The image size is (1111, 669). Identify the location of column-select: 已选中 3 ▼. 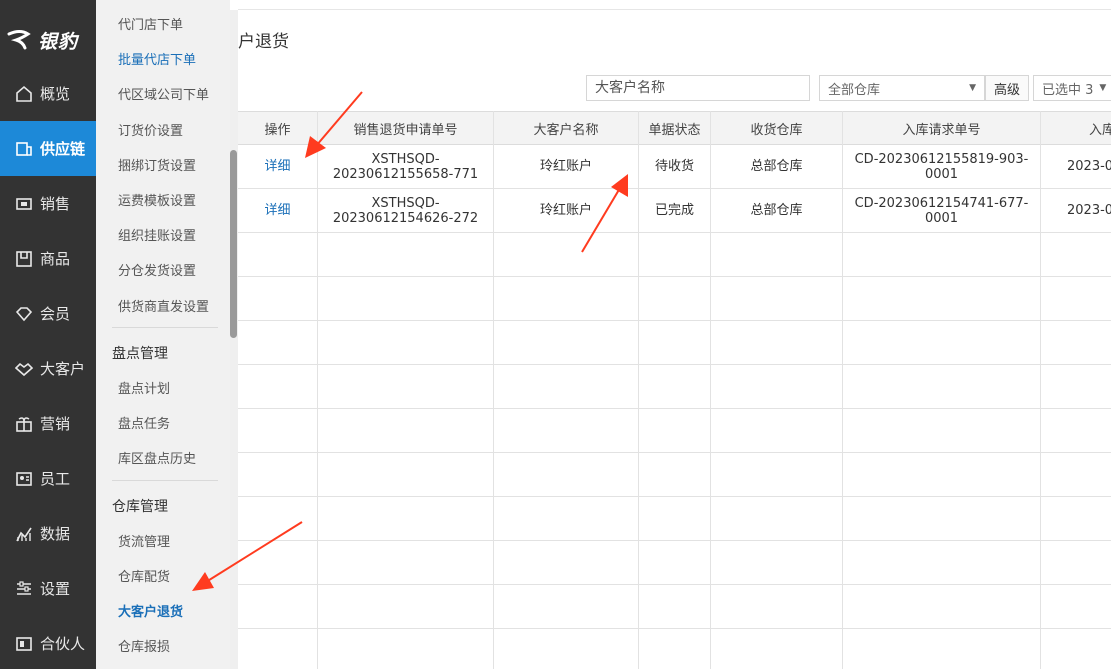
(1072, 88).